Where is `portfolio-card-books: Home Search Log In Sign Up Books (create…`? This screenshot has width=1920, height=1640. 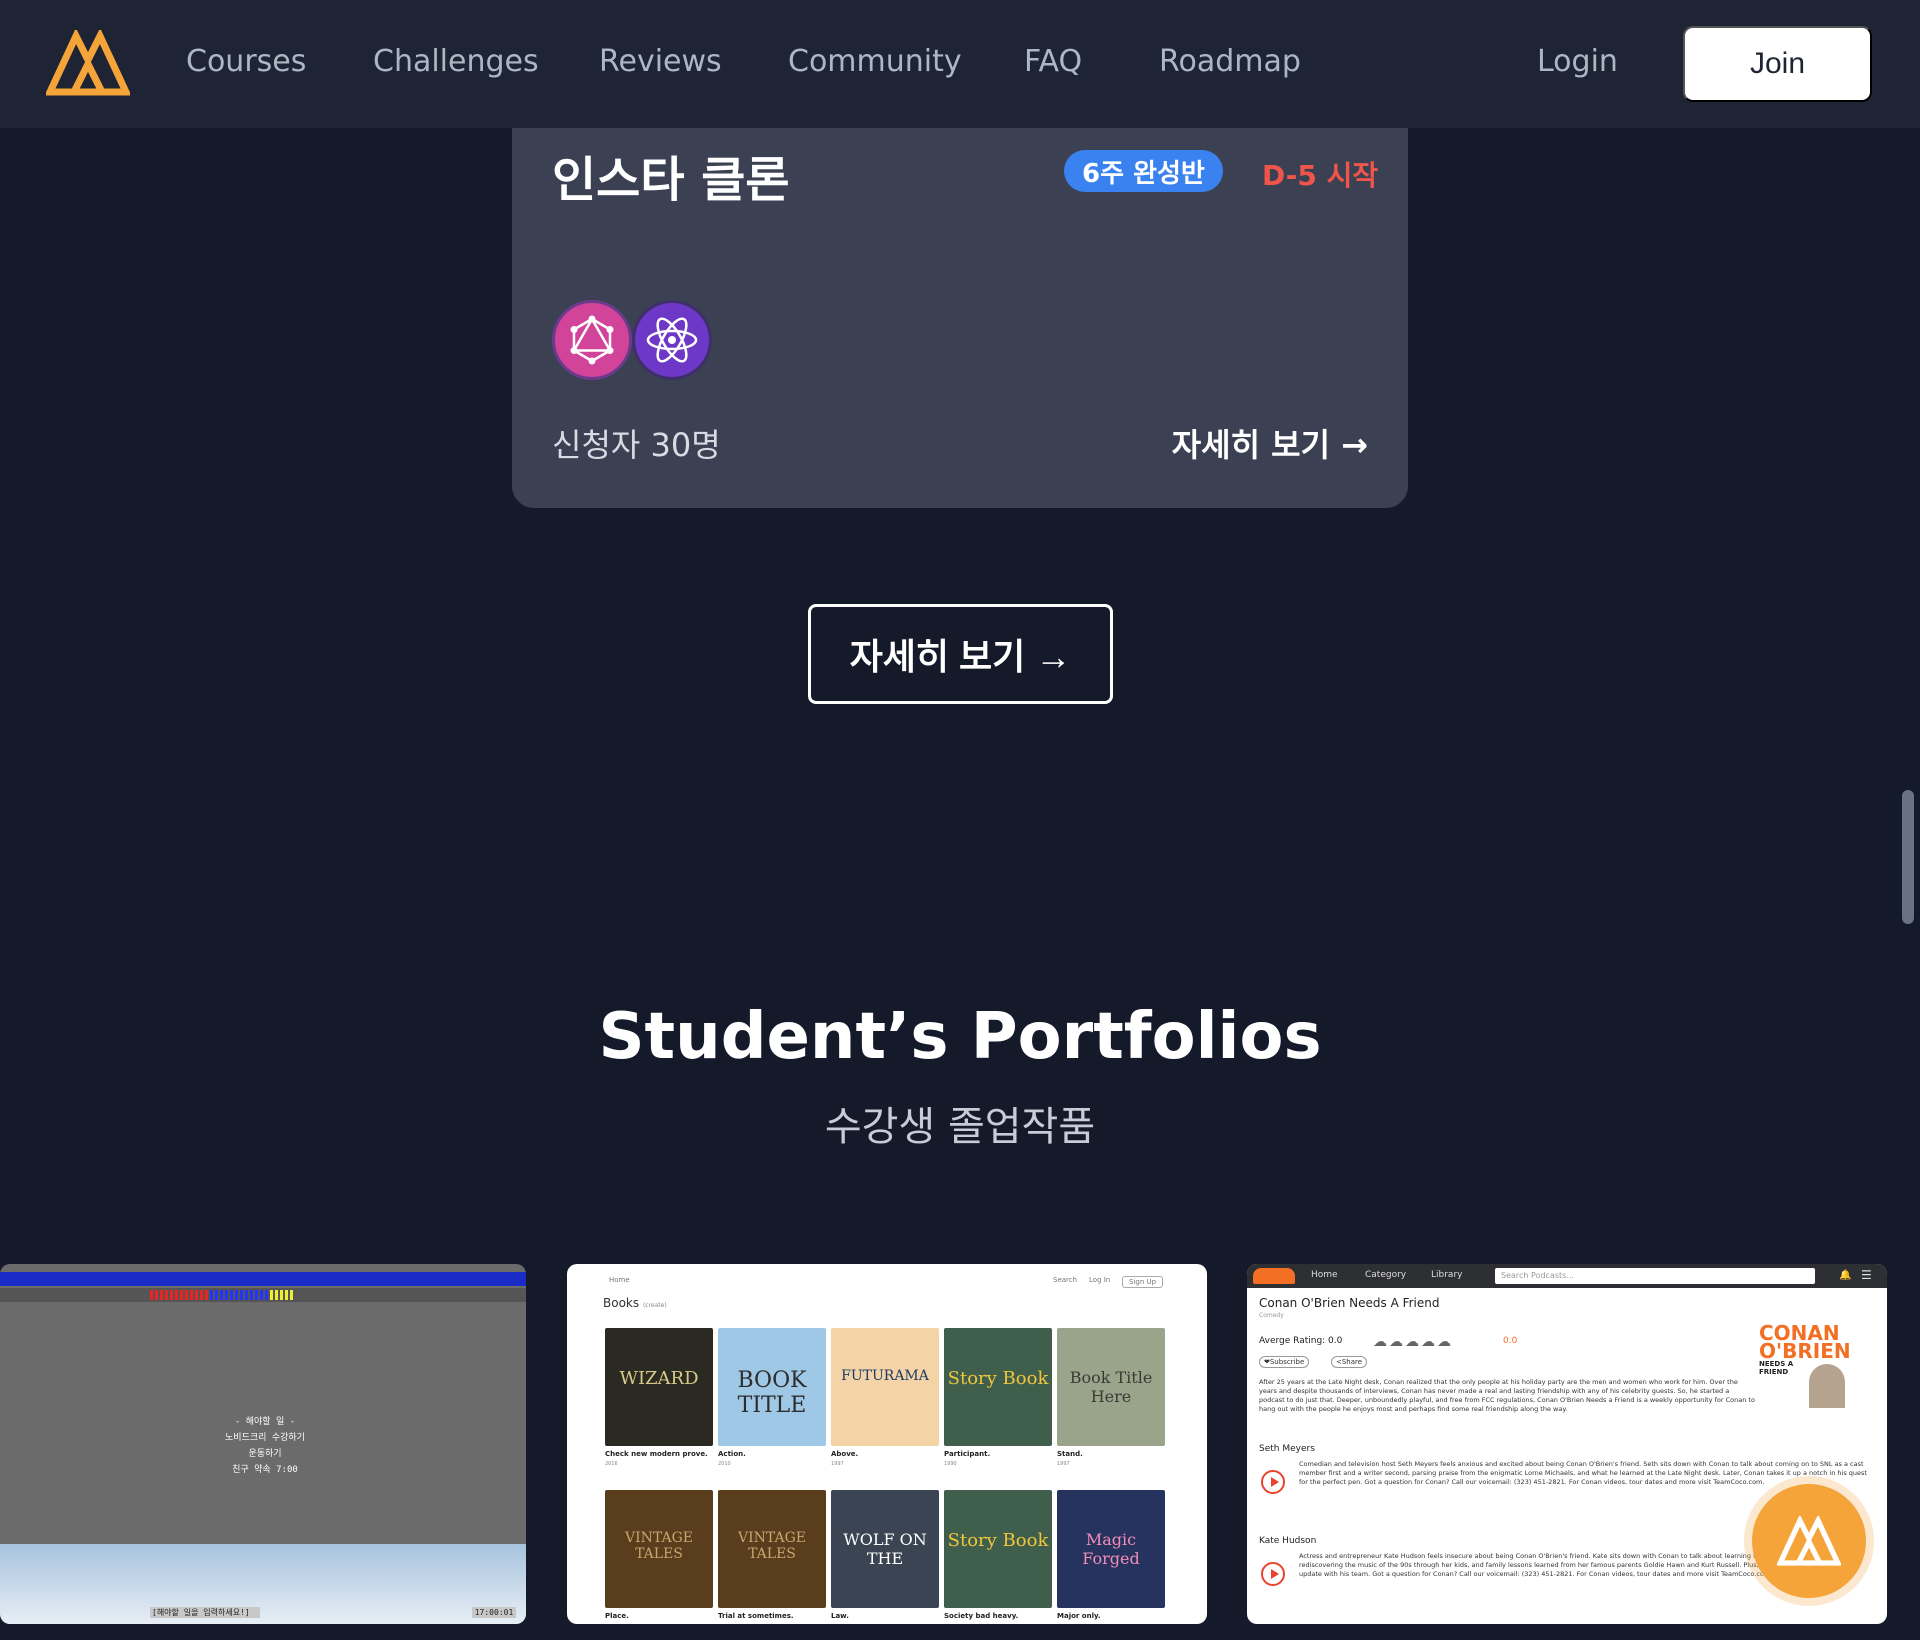
portfolio-card-books: Home Search Log In Sign Up Books (create… is located at coordinates (887, 1444).